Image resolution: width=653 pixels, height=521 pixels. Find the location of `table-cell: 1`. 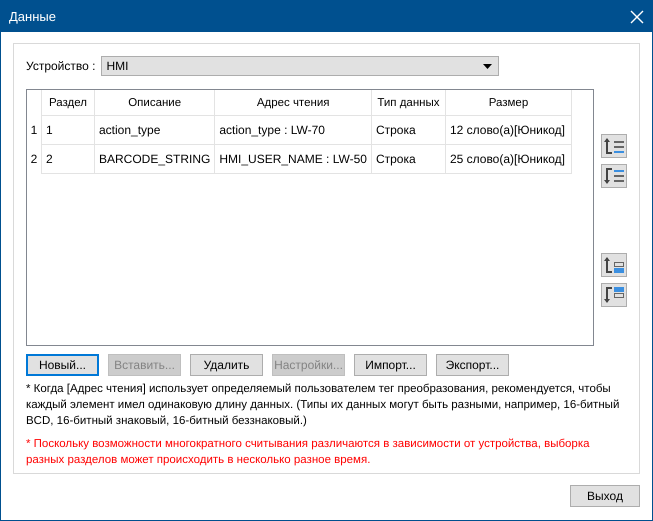

table-cell: 1 is located at coordinates (68, 130).